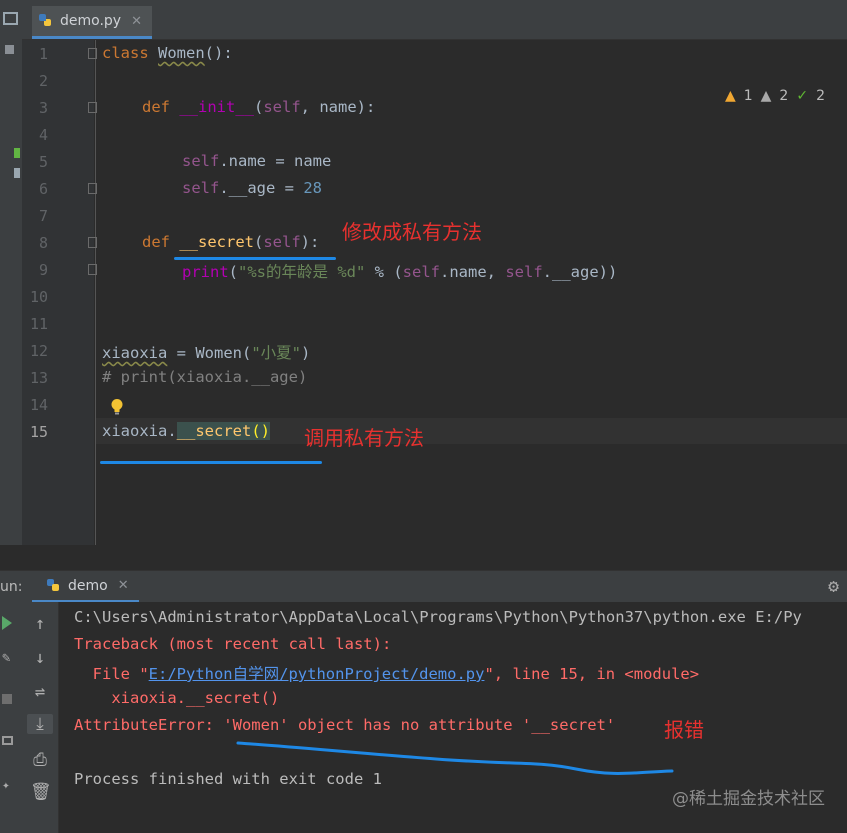  Describe the element at coordinates (17, 153) in the screenshot. I see `commit-icon` at that location.